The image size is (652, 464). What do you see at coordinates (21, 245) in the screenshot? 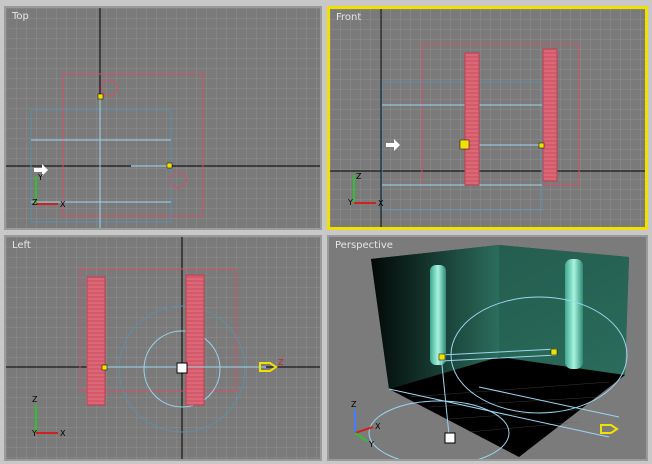
I see `viewport-label-left: Left` at bounding box center [21, 245].